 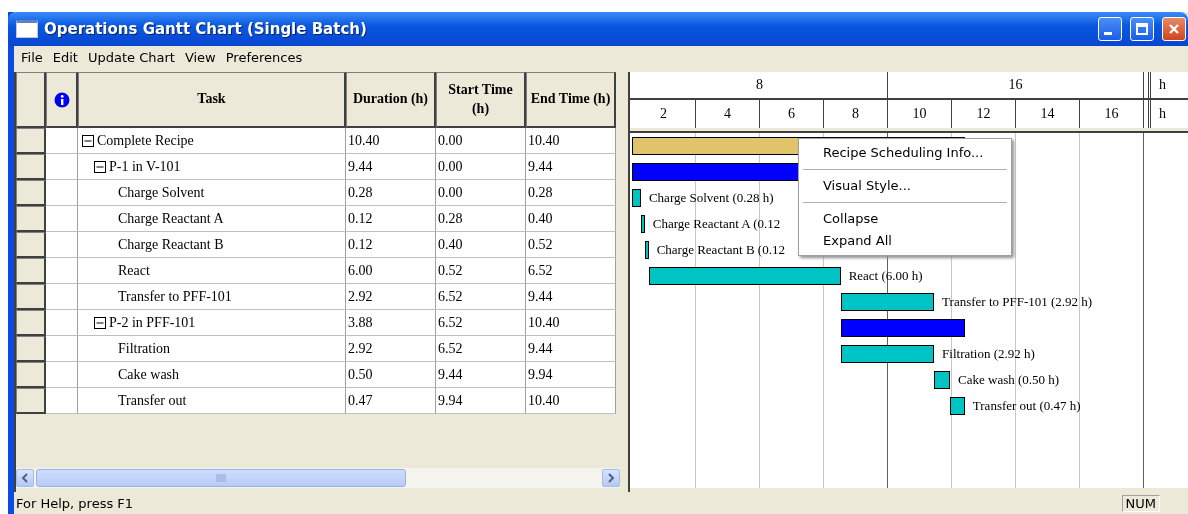 What do you see at coordinates (1140, 503) in the screenshot?
I see `status-indicator: NUM` at bounding box center [1140, 503].